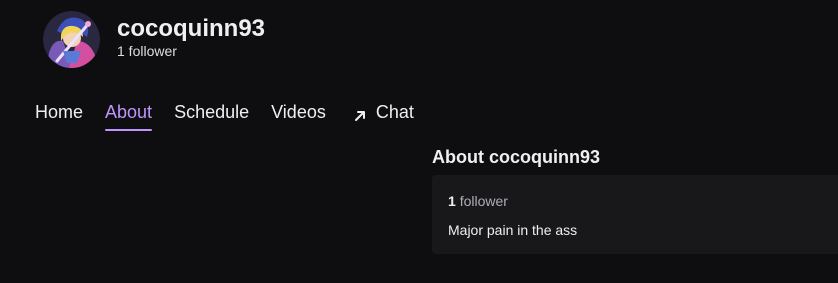 The image size is (838, 283). I want to click on tab-chat: Chat, so click(383, 114).